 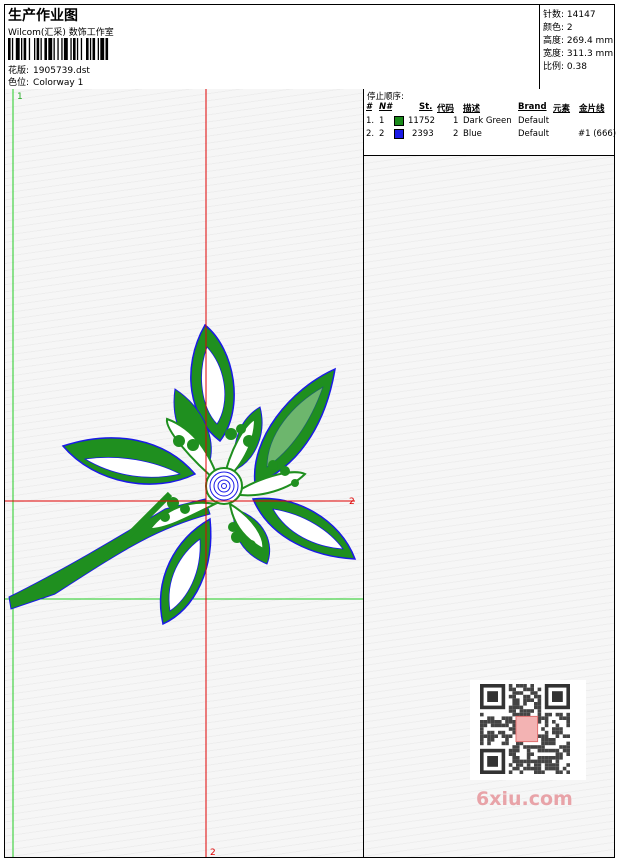 What do you see at coordinates (385, 97) in the screenshot?
I see `stop-sequence-title: 停止顺序:` at bounding box center [385, 97].